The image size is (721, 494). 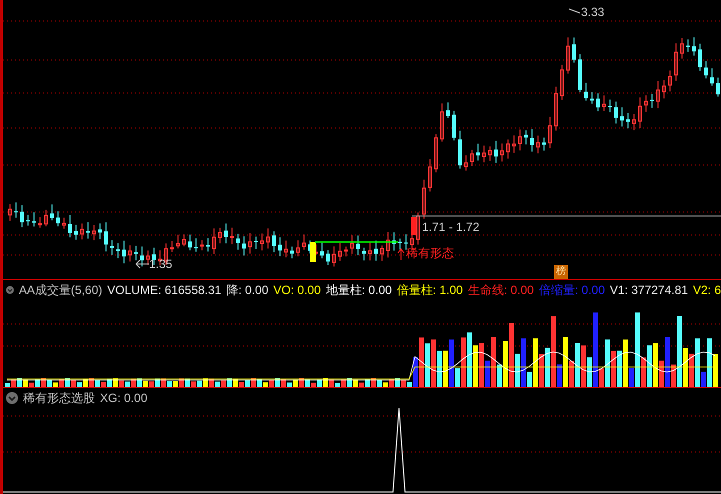 What do you see at coordinates (592, 12) in the screenshot?
I see `high-price-label: 3.33` at bounding box center [592, 12].